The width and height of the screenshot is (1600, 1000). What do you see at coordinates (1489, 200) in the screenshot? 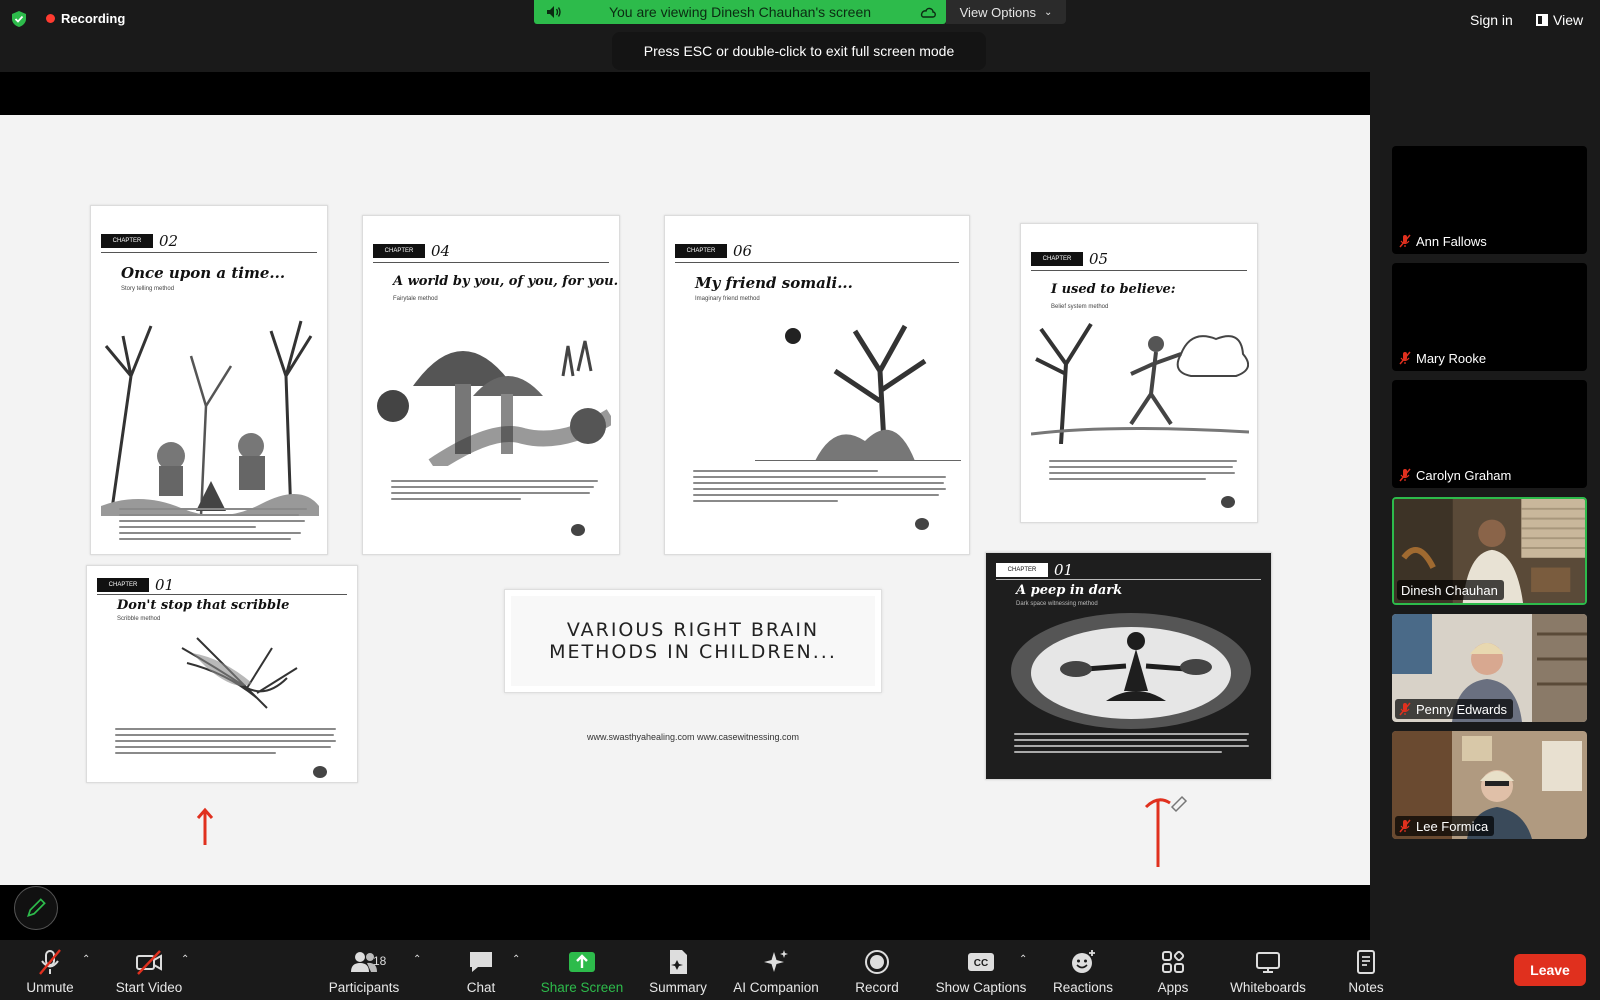
I see `participant-tile: Ann Fallows` at bounding box center [1489, 200].